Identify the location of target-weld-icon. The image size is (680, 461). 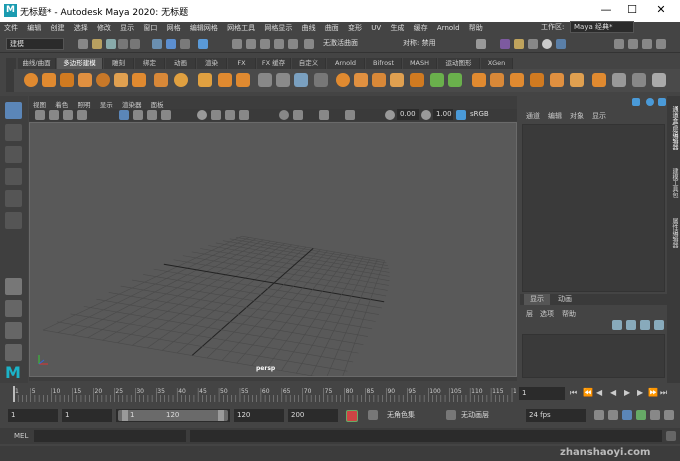
(321, 80).